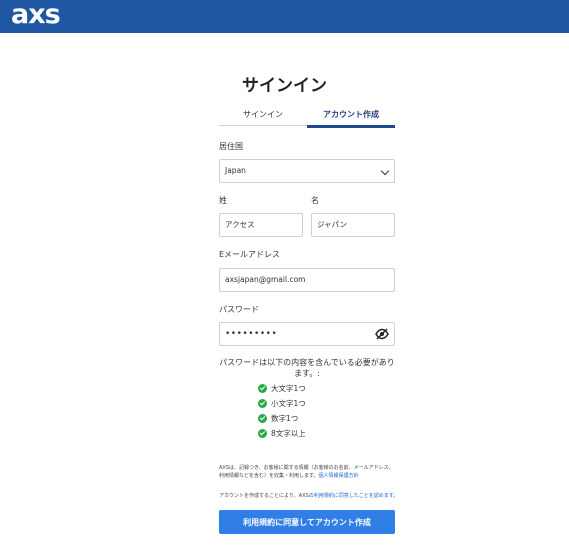  I want to click on terms-notice: アカウントを作成することにより、AXSの利用規約に同意したことを認めます。, so click(308, 496).